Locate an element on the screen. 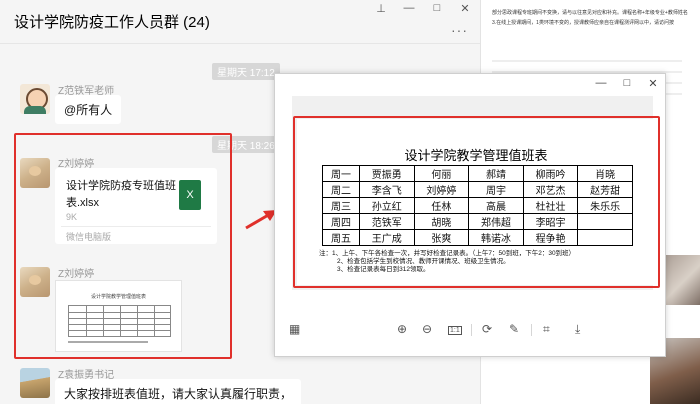 Image resolution: width=700 pixels, height=404 pixels. background-doc-line: 部分思政课程专班期间不变换，请与以往意见对应和补充。课程名称+年级专业+教师姓名 is located at coordinates (590, 13).